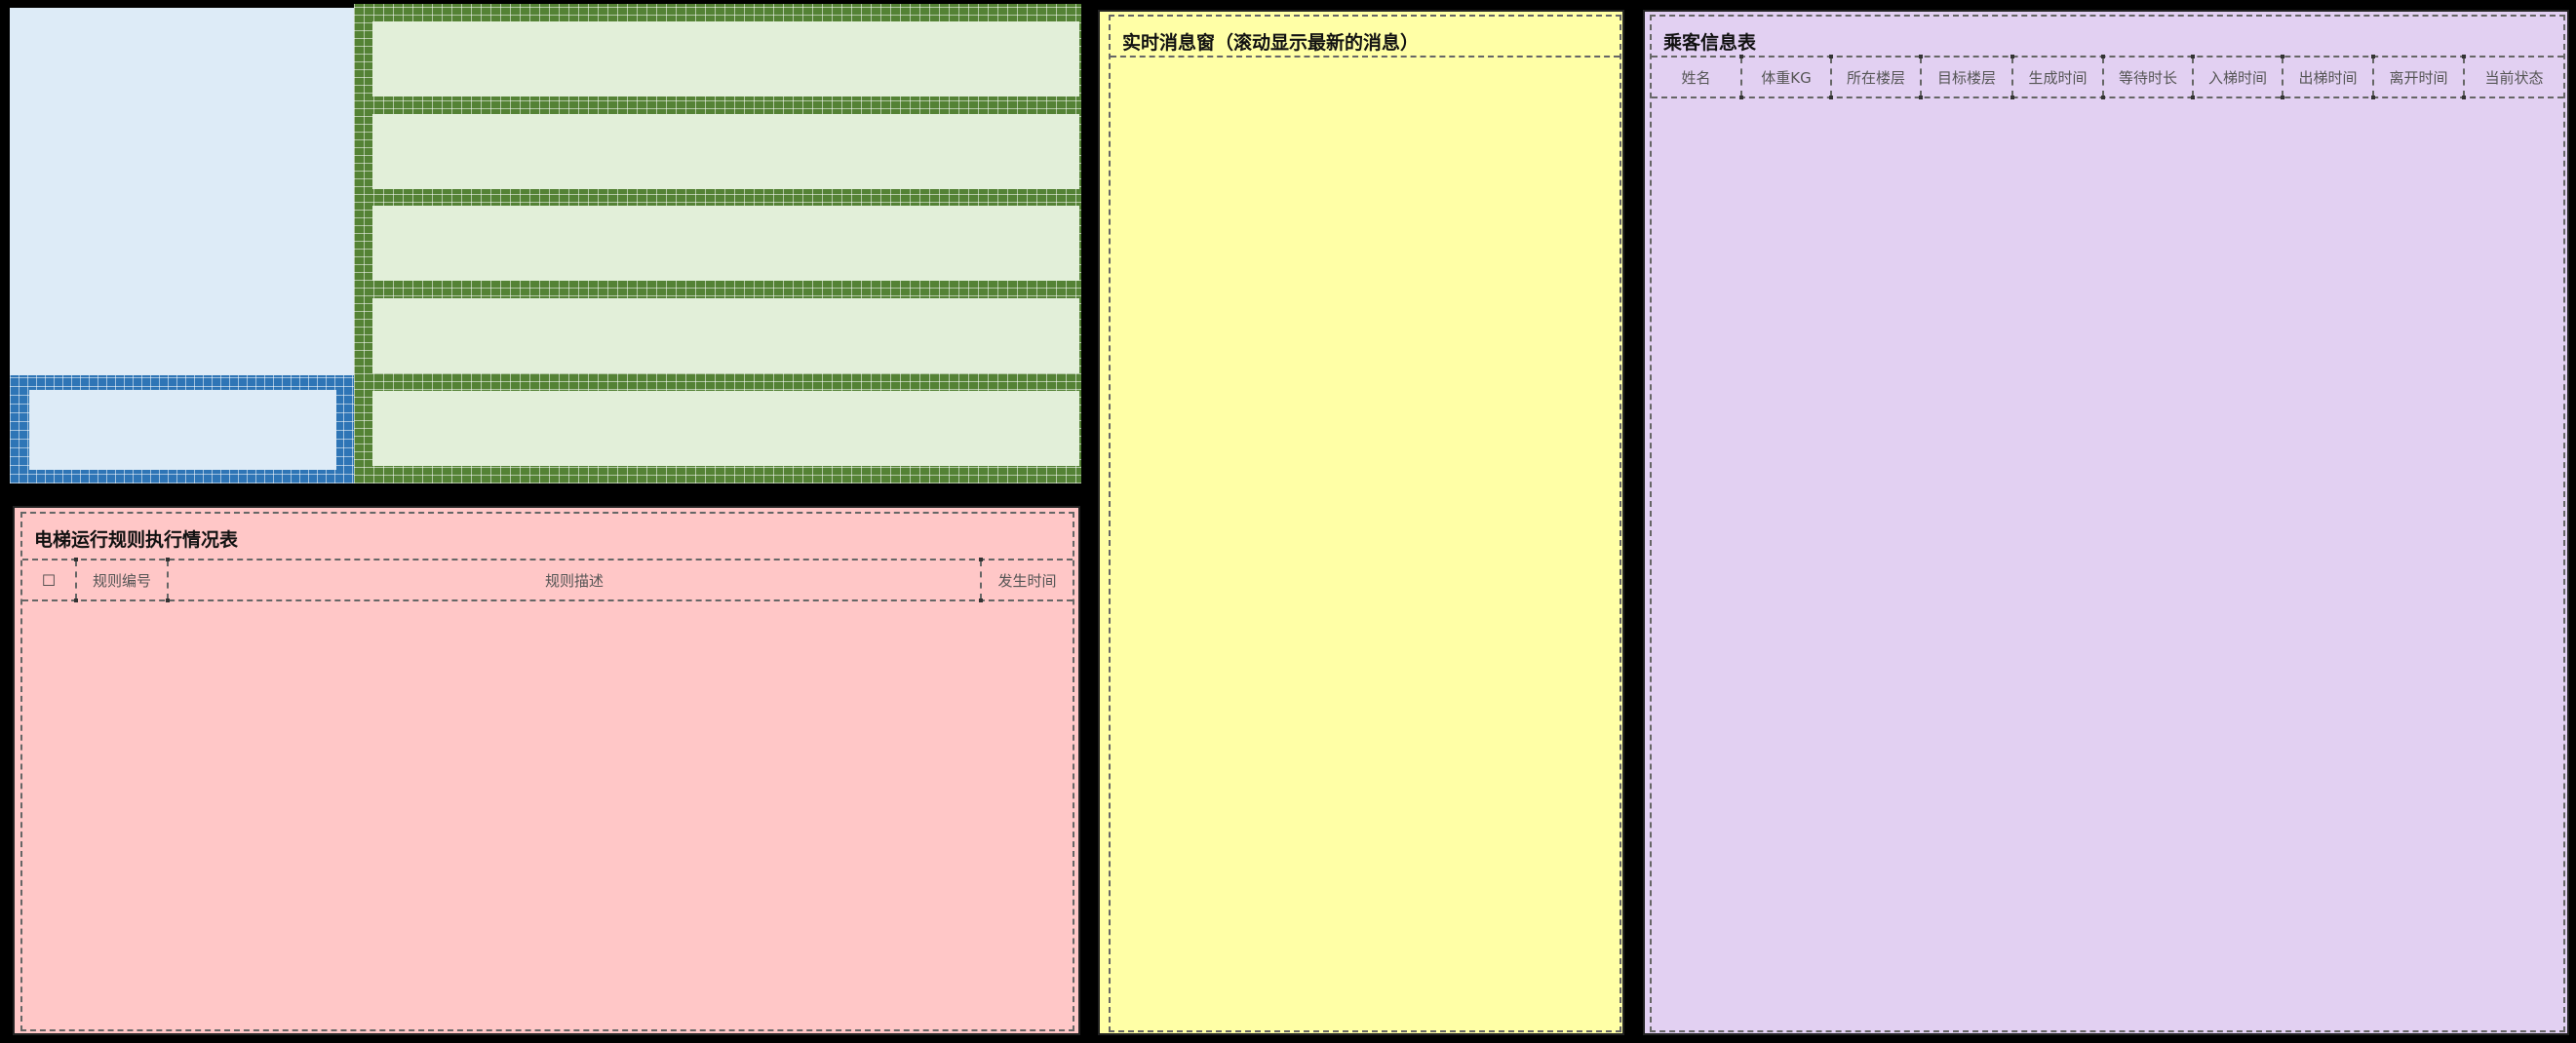 Image resolution: width=2576 pixels, height=1043 pixels. I want to click on rules-table-header: ☐ 规则编号 规则描述 发生时间, so click(547, 580).